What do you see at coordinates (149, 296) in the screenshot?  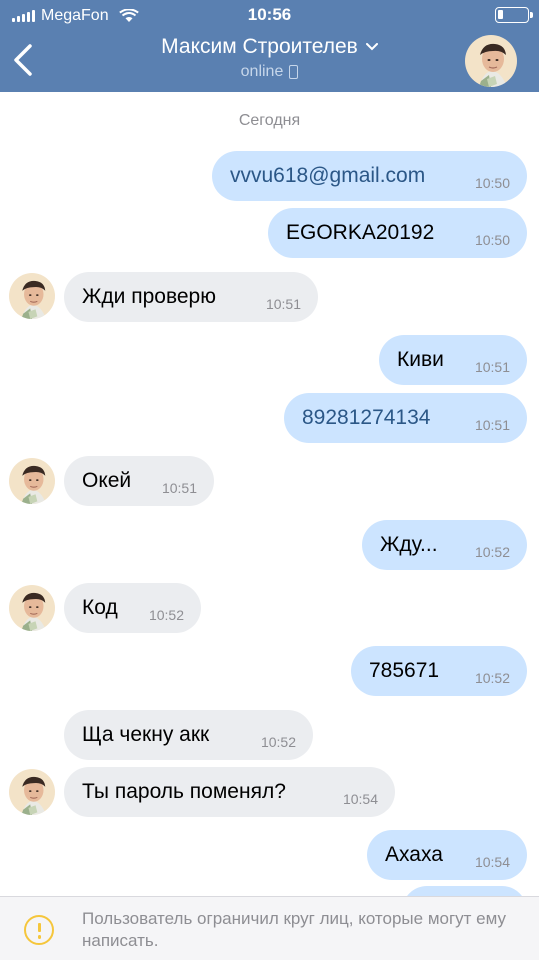 I see `message-text: Жди проверю` at bounding box center [149, 296].